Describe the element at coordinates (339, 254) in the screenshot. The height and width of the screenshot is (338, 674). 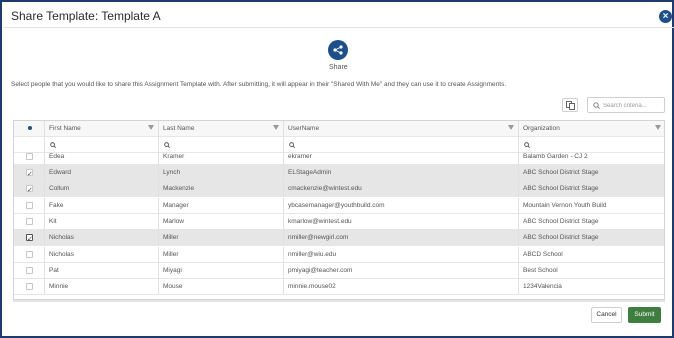
I see `table-row: Nicholas Miller nmiller@wiu.edu ABCD School` at that location.